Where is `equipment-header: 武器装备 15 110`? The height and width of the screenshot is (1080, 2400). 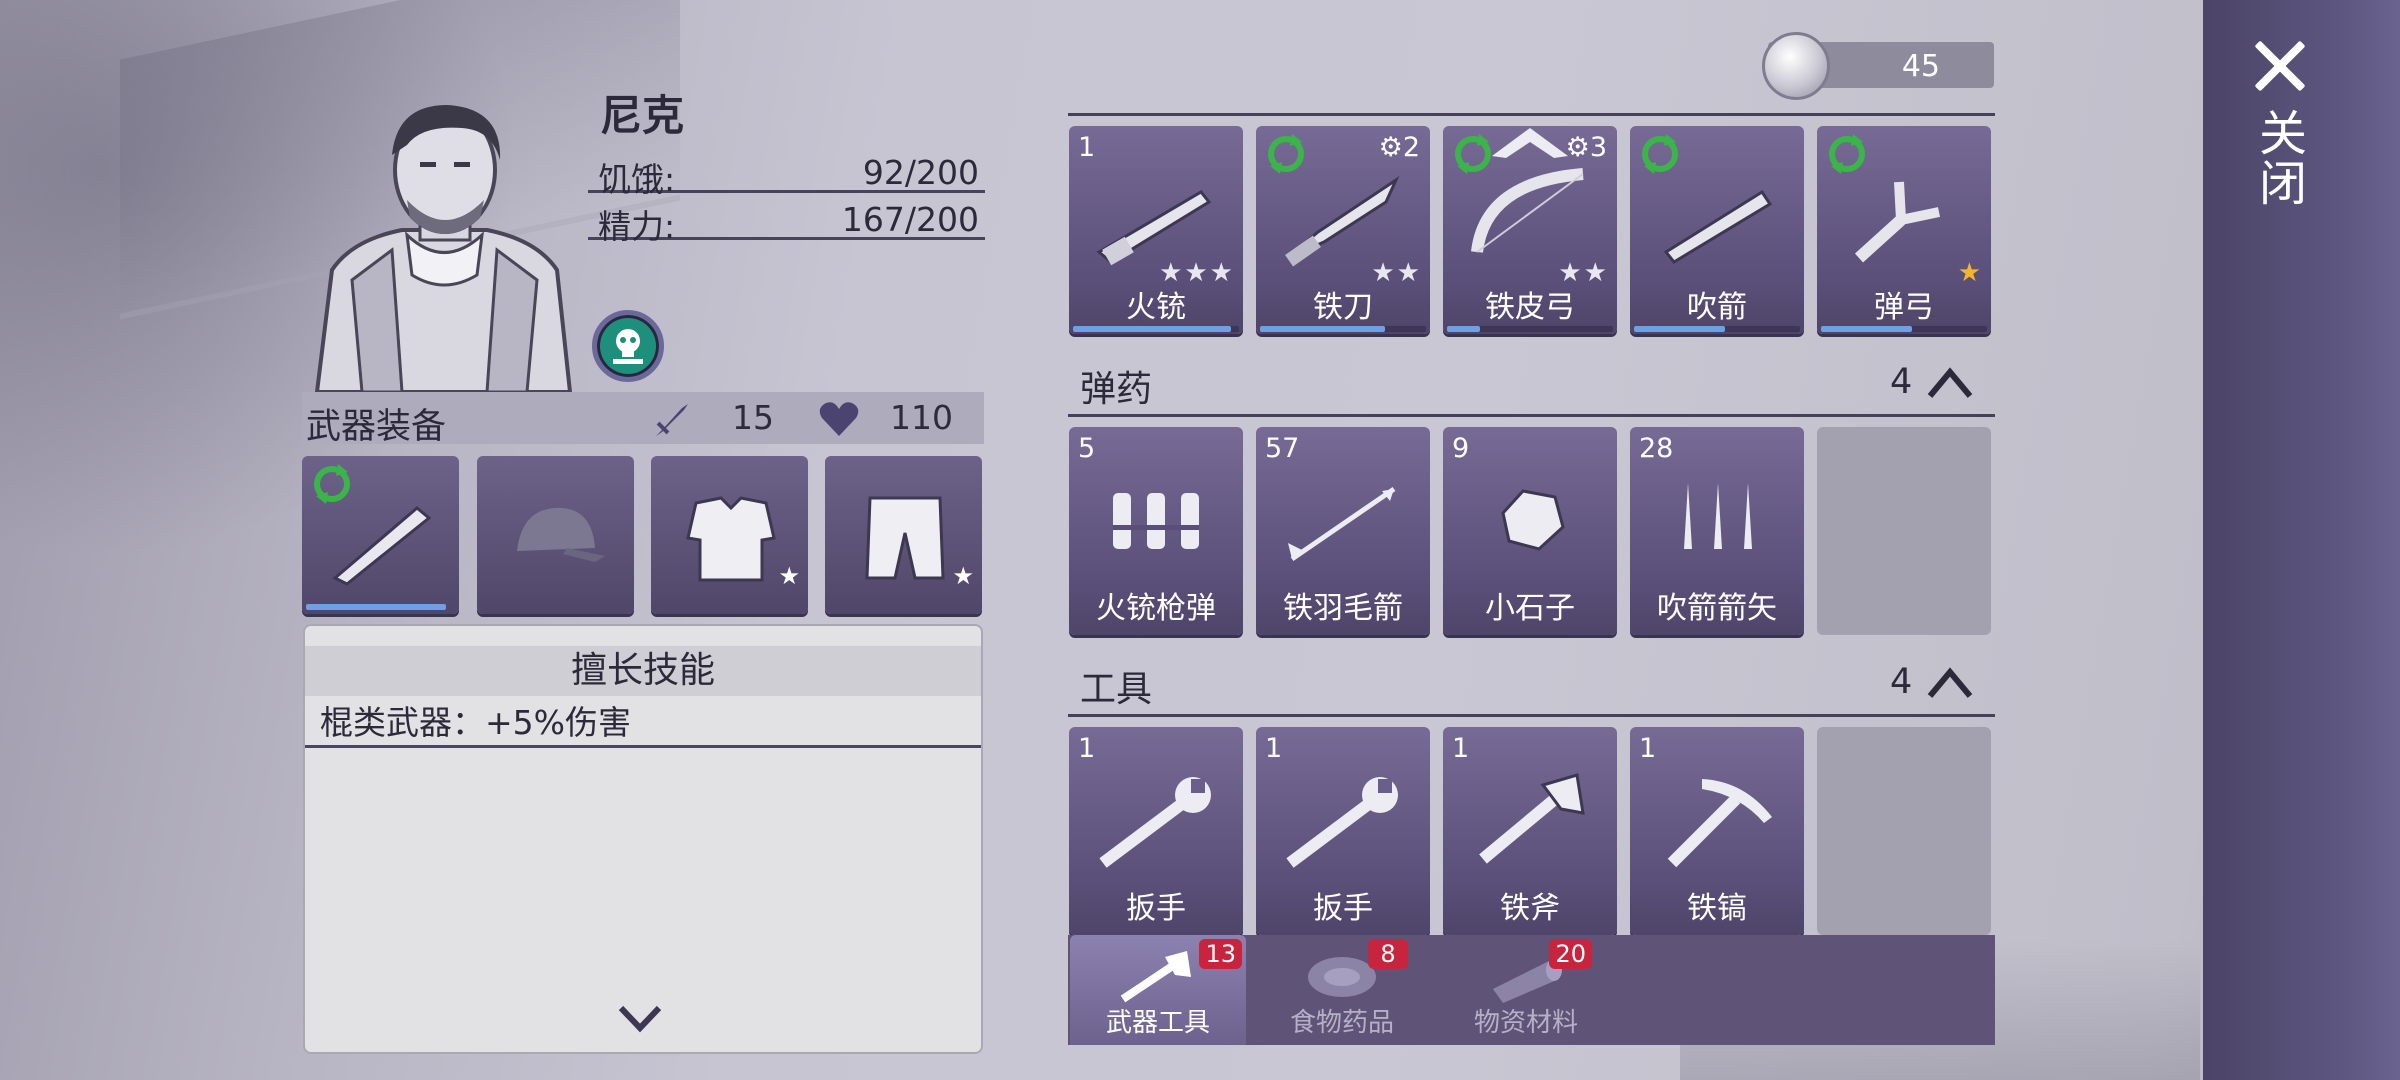
equipment-header: 武器装备 15 110 is located at coordinates (643, 419).